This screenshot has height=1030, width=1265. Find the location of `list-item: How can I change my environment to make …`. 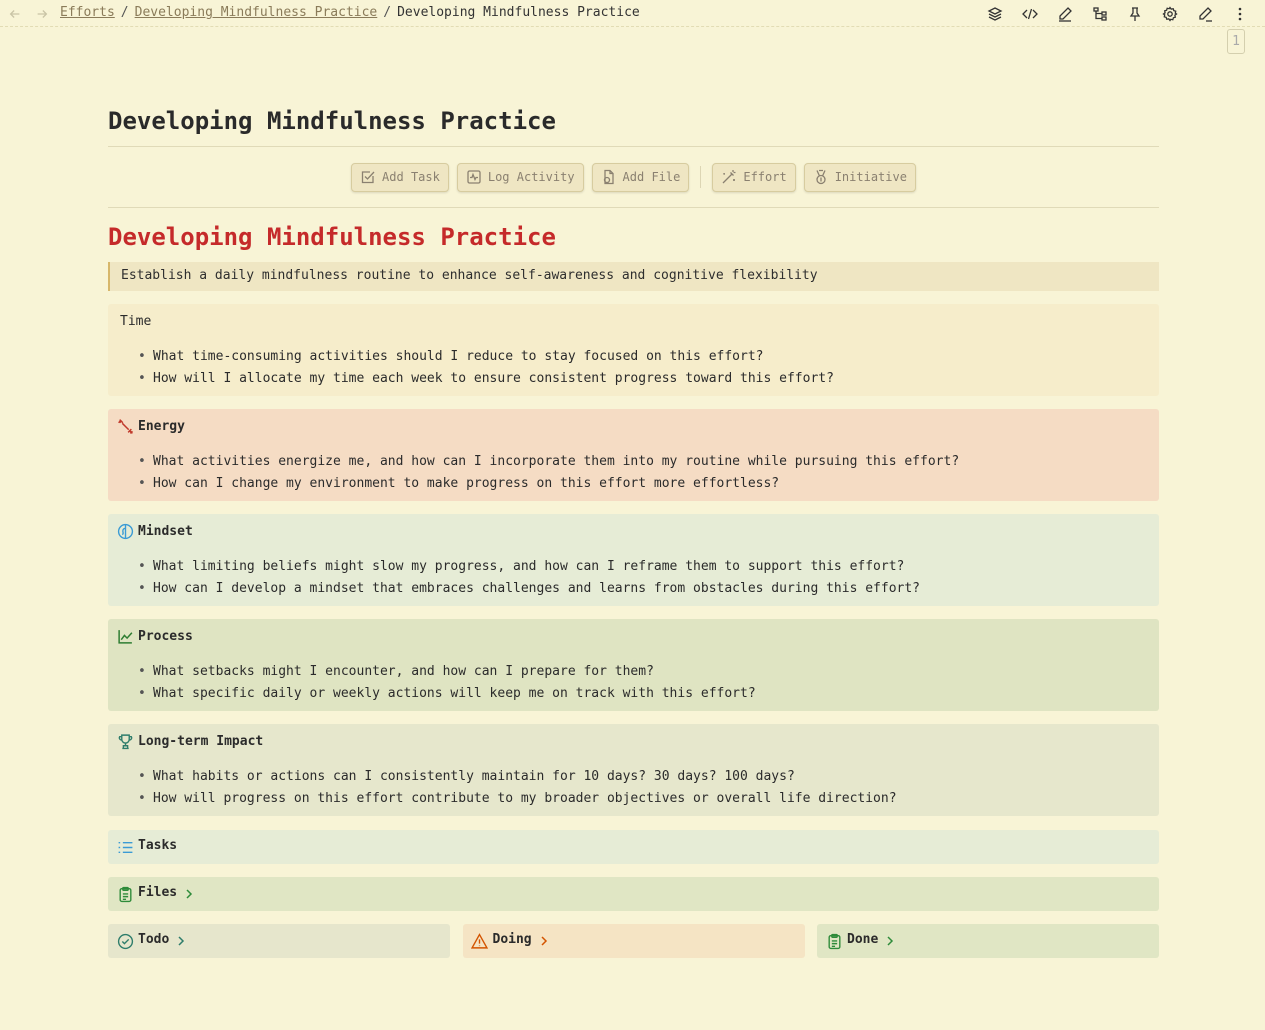

list-item: How can I change my environment to make … is located at coordinates (643, 484).